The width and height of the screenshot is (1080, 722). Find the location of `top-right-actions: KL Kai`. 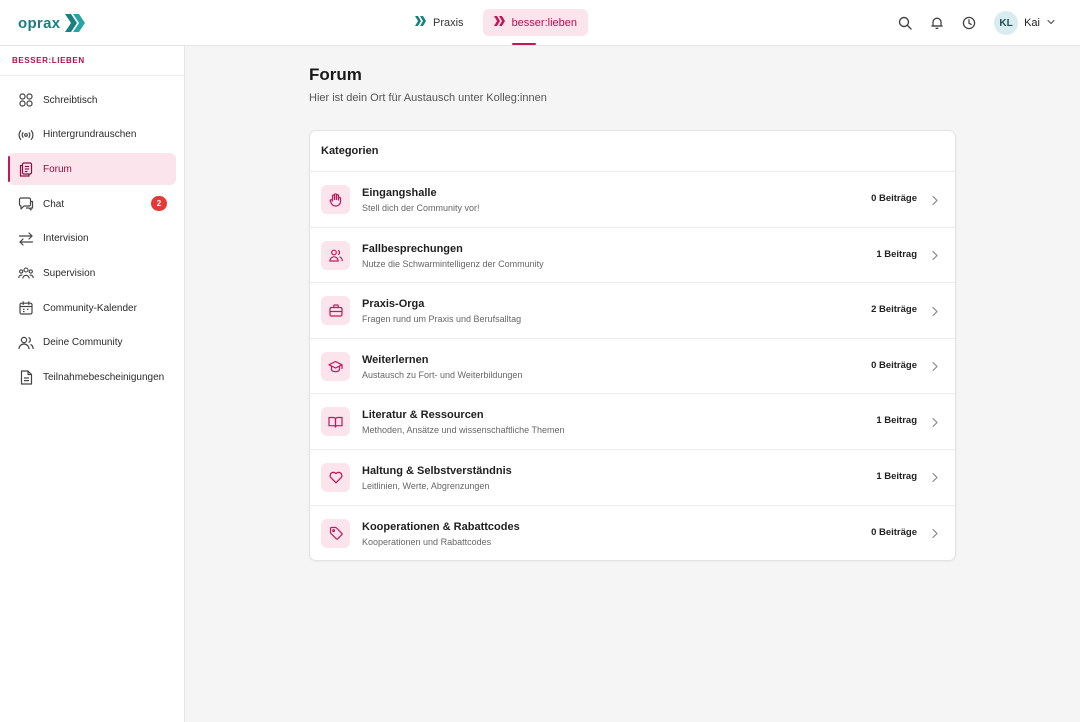

top-right-actions: KL Kai is located at coordinates (976, 23).